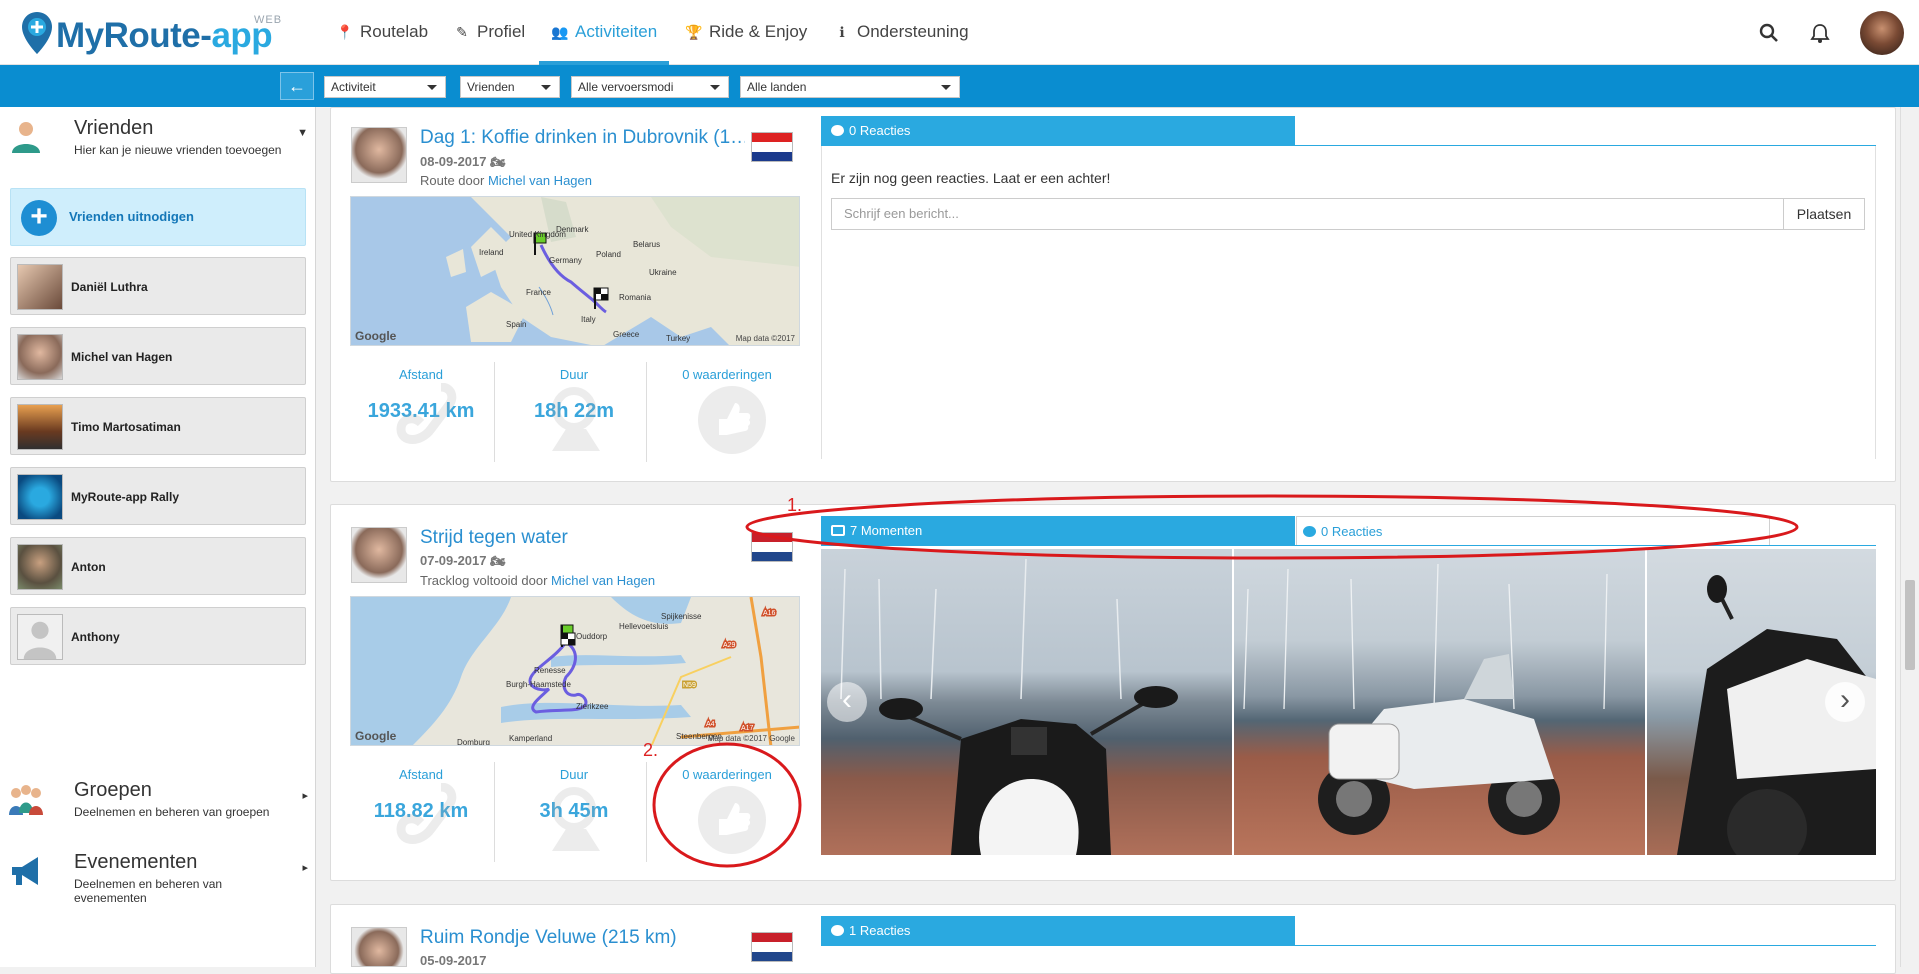 This screenshot has width=1919, height=974. I want to click on route-bg-icon, so click(426, 813).